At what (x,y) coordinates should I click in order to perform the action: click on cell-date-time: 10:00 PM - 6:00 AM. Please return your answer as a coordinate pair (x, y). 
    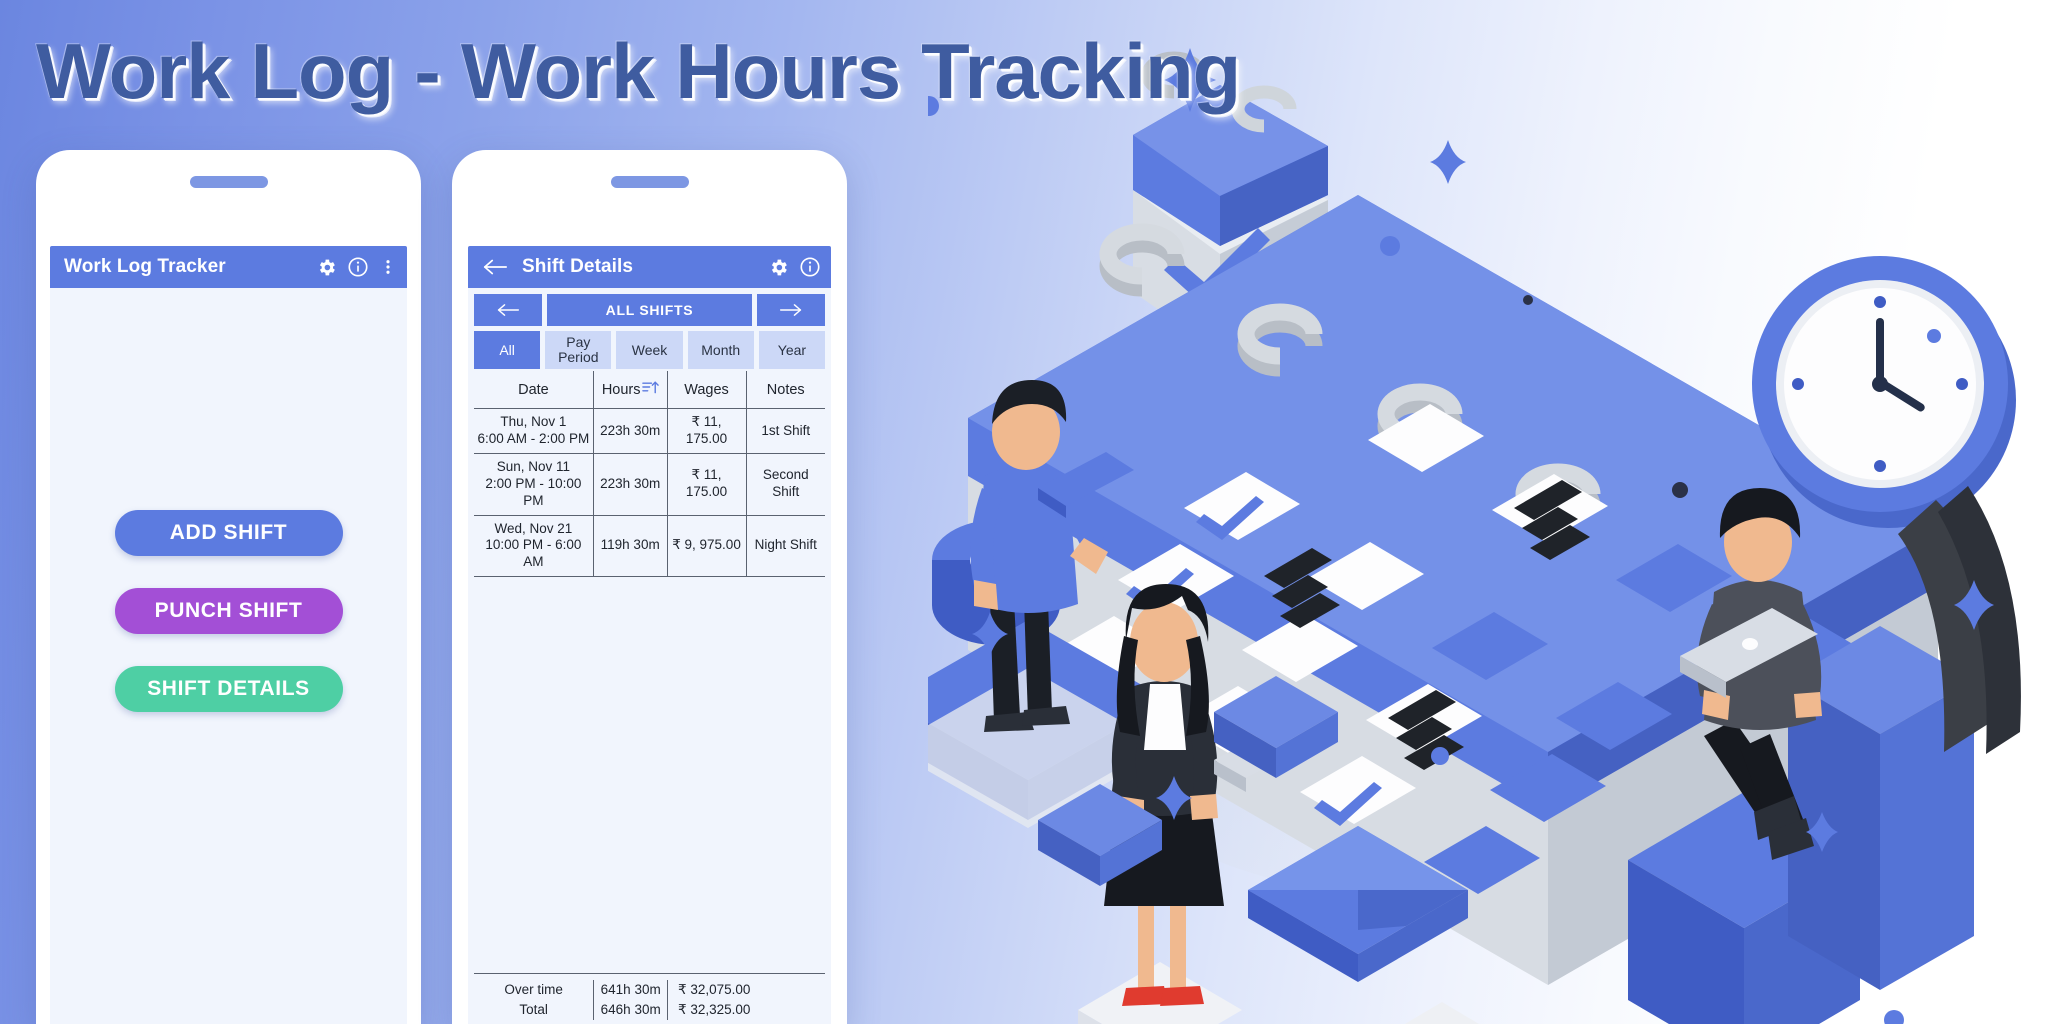
    Looking at the image, I should click on (533, 553).